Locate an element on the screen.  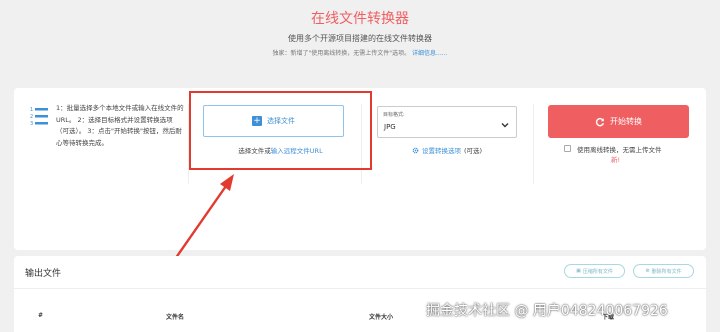
offline-conversion-checkbox is located at coordinates (567, 148).